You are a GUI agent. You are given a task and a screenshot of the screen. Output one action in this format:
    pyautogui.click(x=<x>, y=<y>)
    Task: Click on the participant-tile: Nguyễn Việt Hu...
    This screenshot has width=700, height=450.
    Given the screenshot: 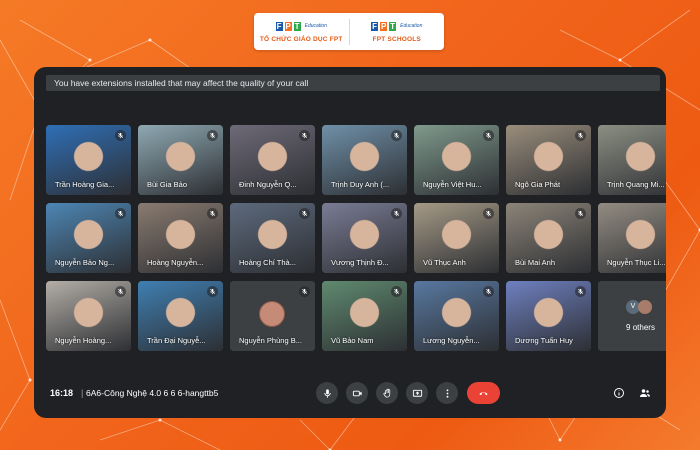 What is the action you would take?
    pyautogui.click(x=456, y=160)
    